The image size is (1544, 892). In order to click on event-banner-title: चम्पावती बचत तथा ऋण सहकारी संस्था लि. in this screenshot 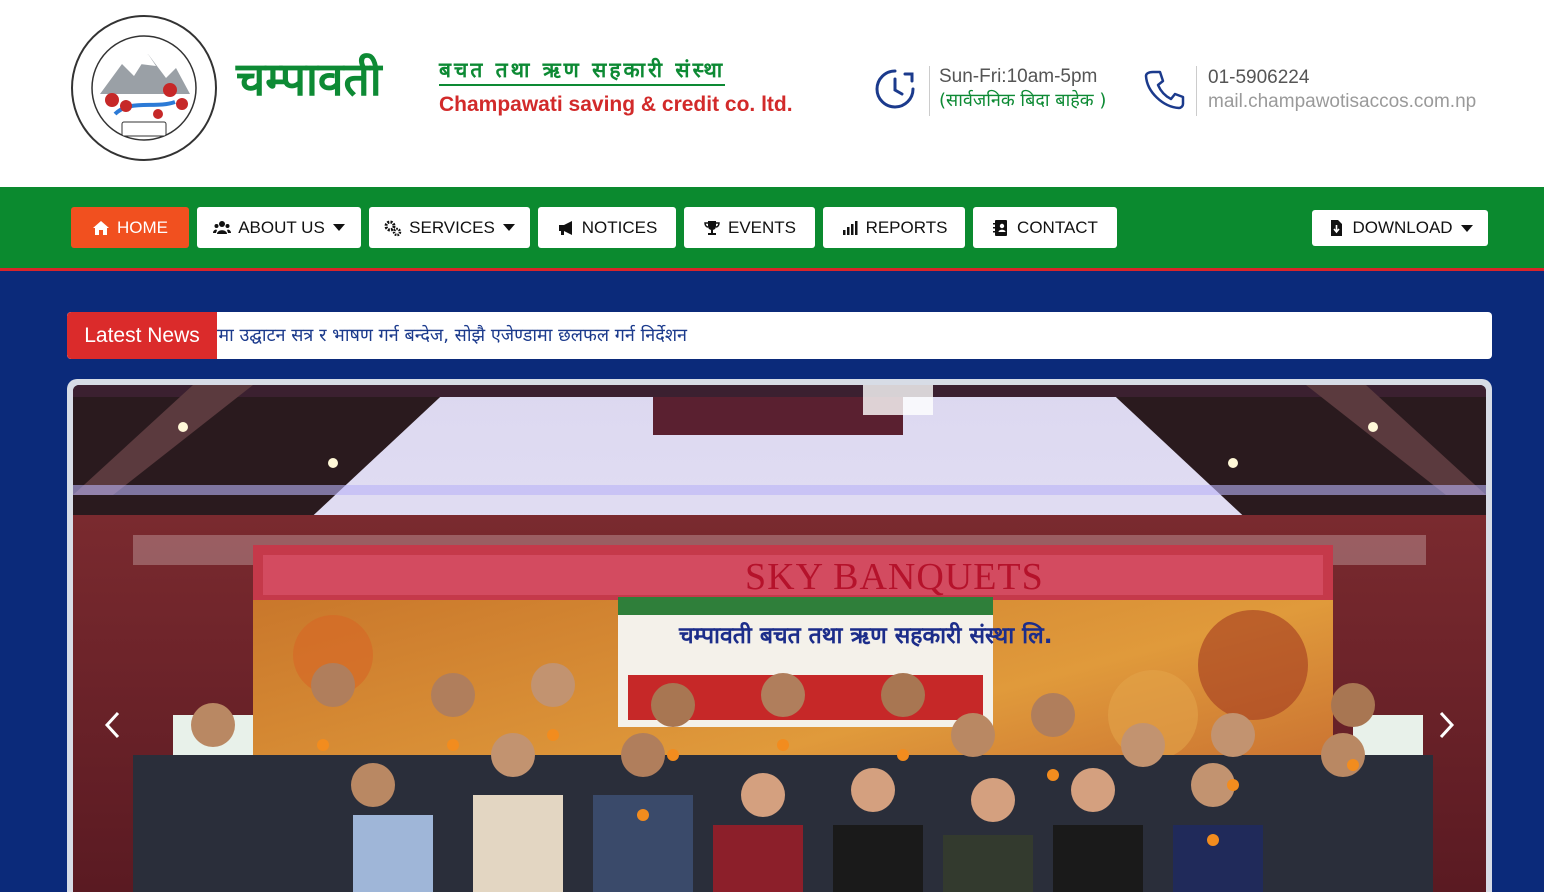, I will do `click(866, 636)`.